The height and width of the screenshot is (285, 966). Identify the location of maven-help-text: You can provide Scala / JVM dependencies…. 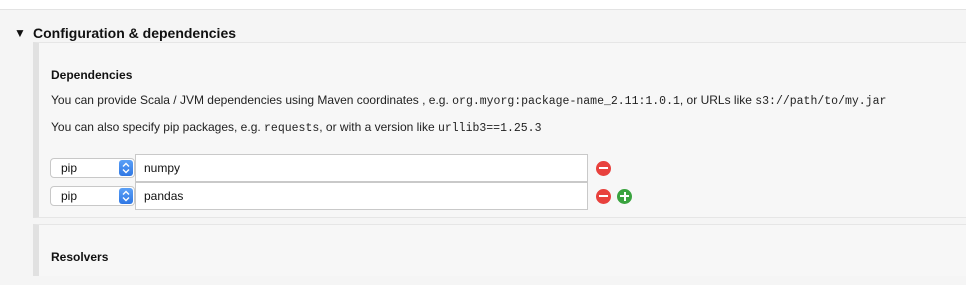
(468, 100).